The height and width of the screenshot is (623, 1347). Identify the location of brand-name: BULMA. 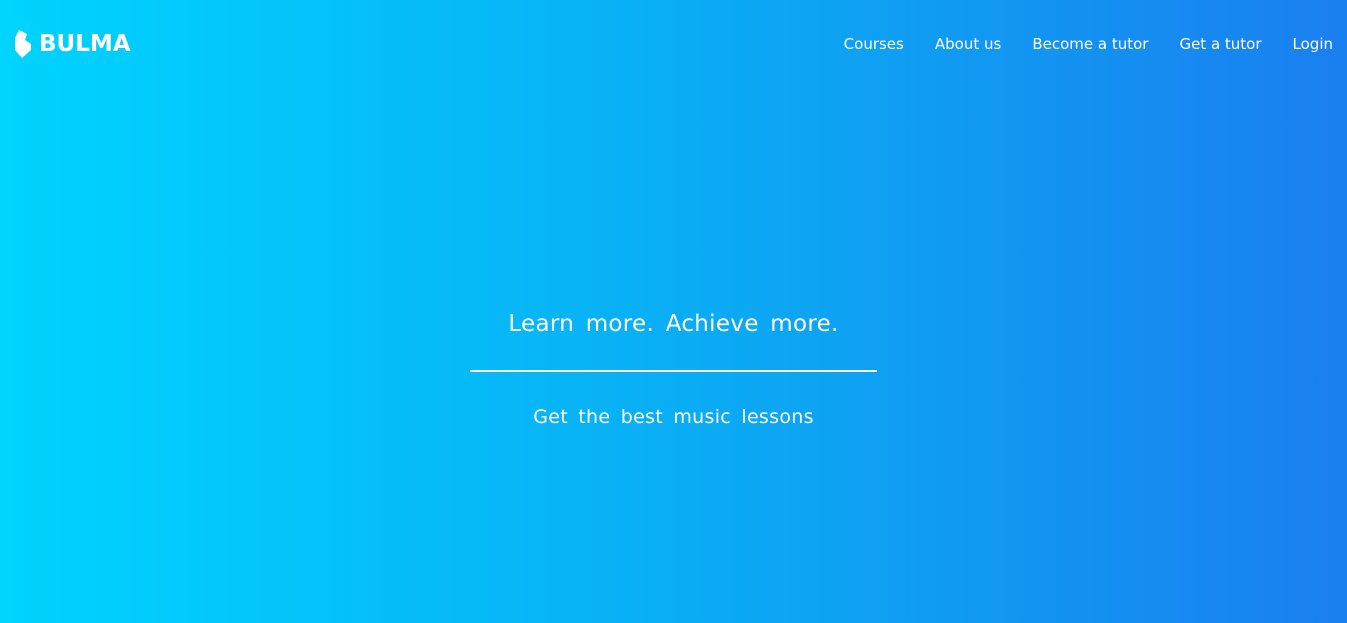
(85, 44).